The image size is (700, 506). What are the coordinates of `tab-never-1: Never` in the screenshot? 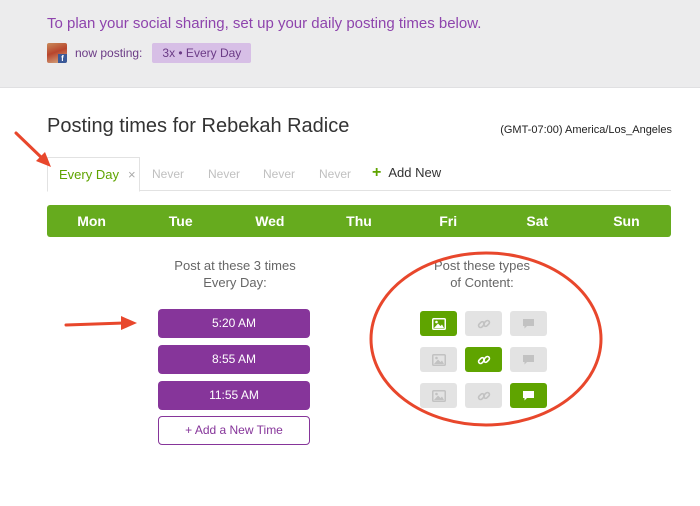 It's located at (168, 174).